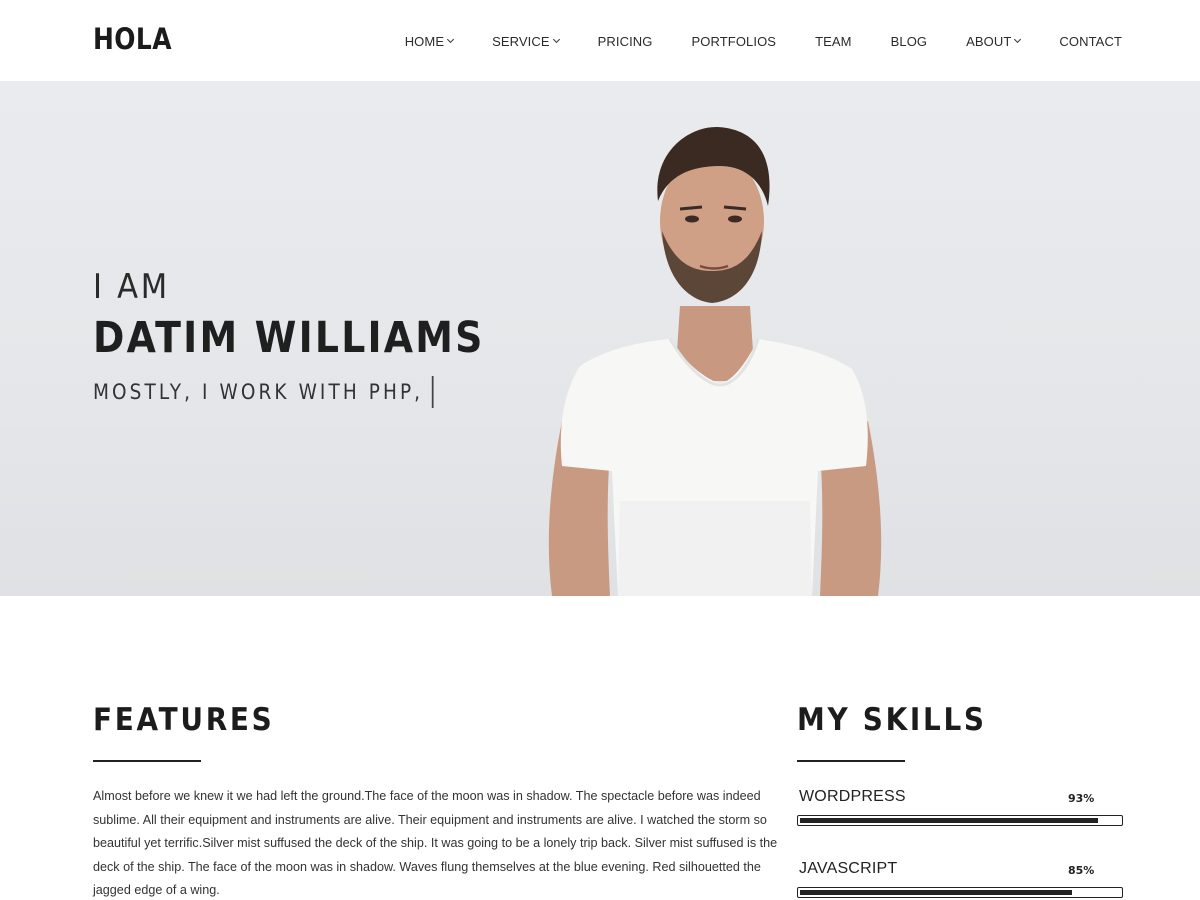 This screenshot has height=900, width=1200. I want to click on hero-tagline: MOSTLY, I WORK WITH PHP,, so click(263, 392).